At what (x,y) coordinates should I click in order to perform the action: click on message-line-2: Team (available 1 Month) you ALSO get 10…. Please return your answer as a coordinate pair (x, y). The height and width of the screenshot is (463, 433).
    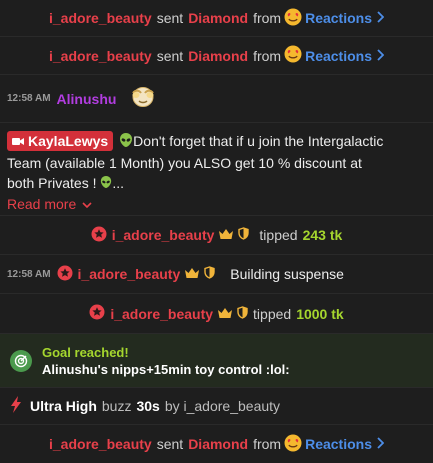
    Looking at the image, I should click on (184, 162).